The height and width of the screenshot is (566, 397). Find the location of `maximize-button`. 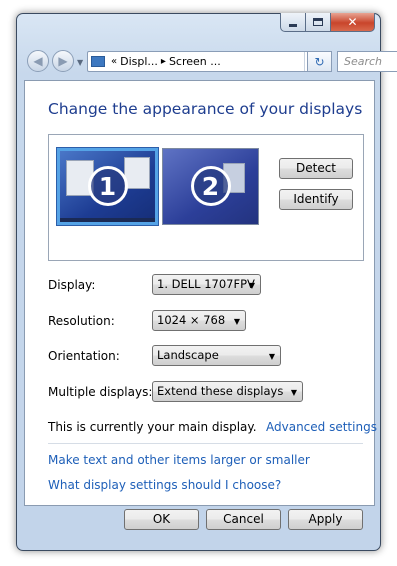

maximize-button is located at coordinates (318, 22).